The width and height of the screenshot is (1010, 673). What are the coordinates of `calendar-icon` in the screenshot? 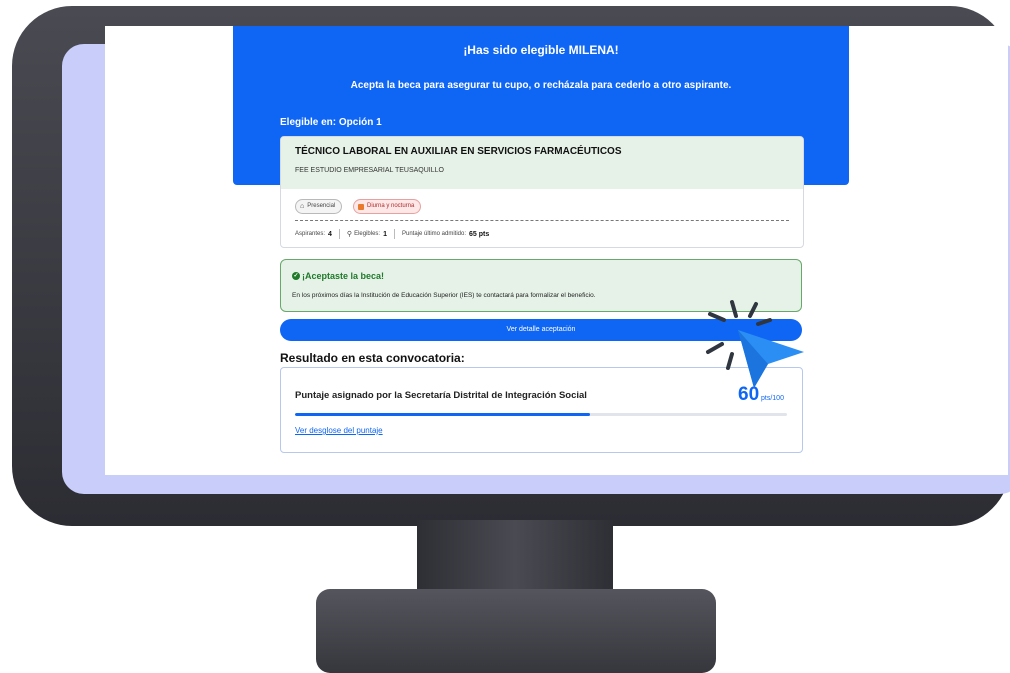 It's located at (361, 206).